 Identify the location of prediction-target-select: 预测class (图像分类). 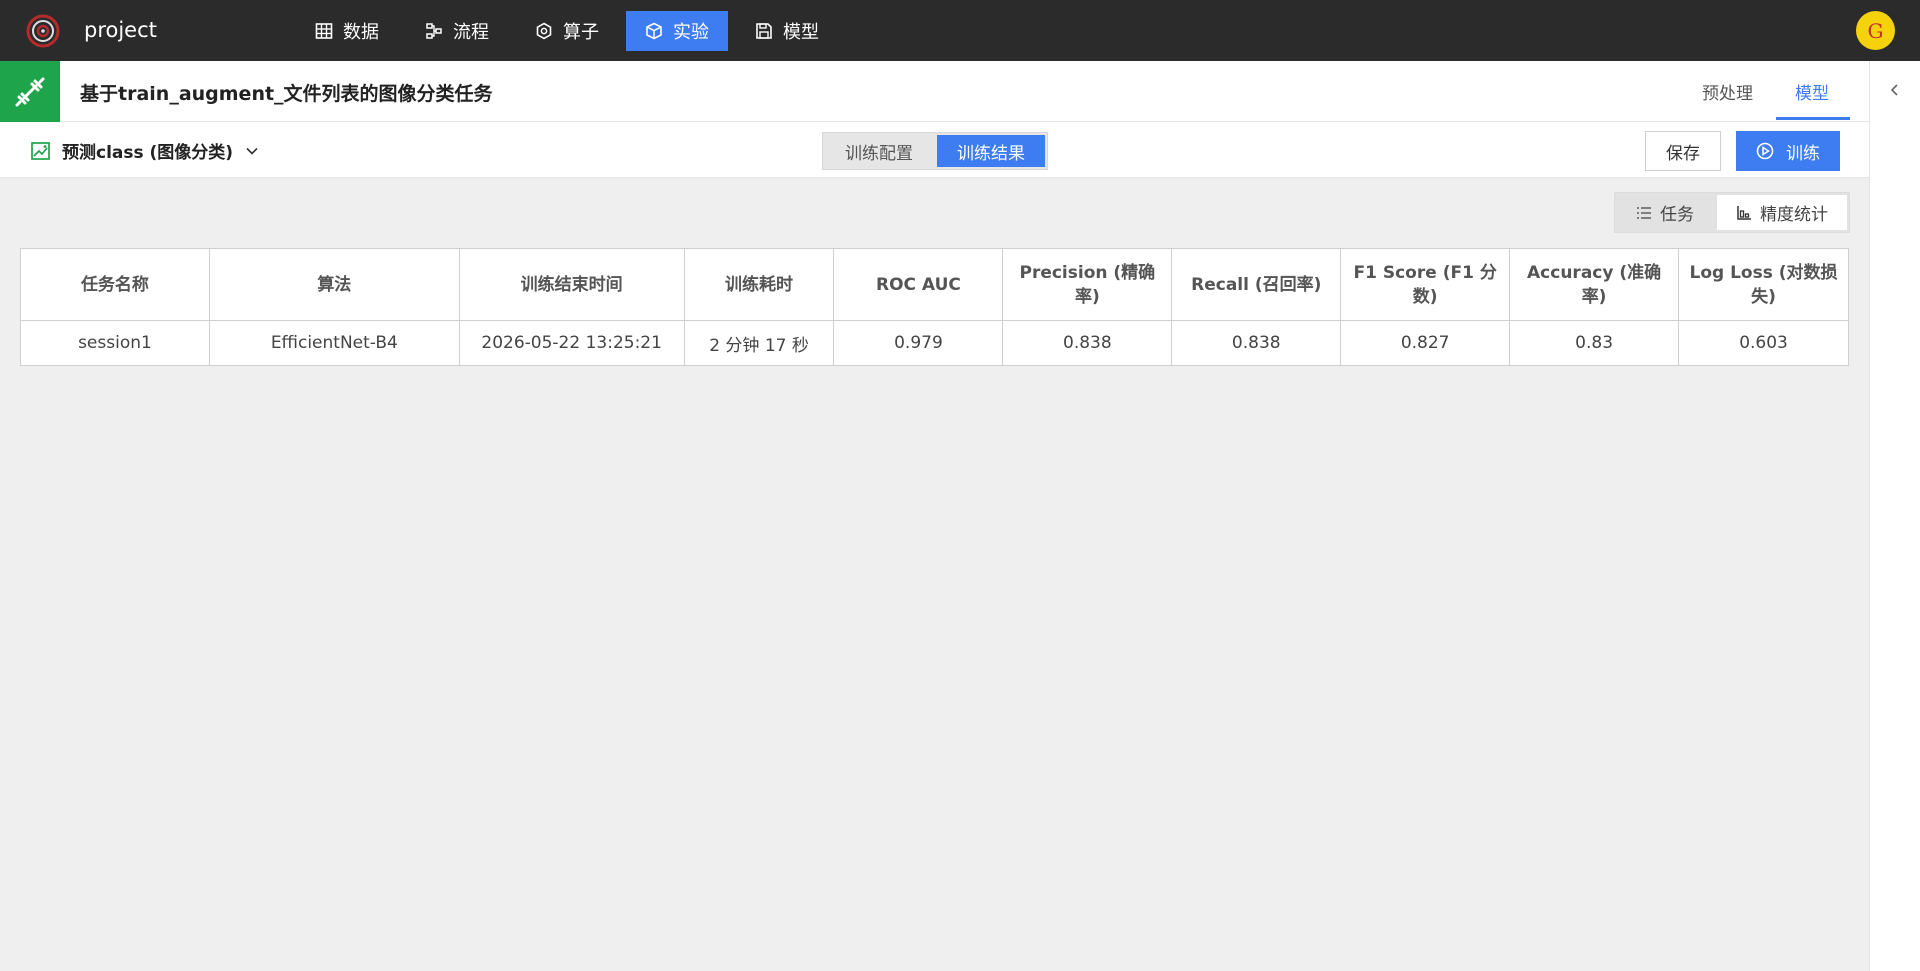
(144, 150).